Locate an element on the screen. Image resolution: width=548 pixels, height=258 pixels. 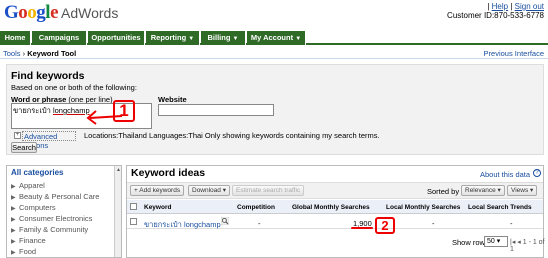
tab-home: Home is located at coordinates (15, 38).